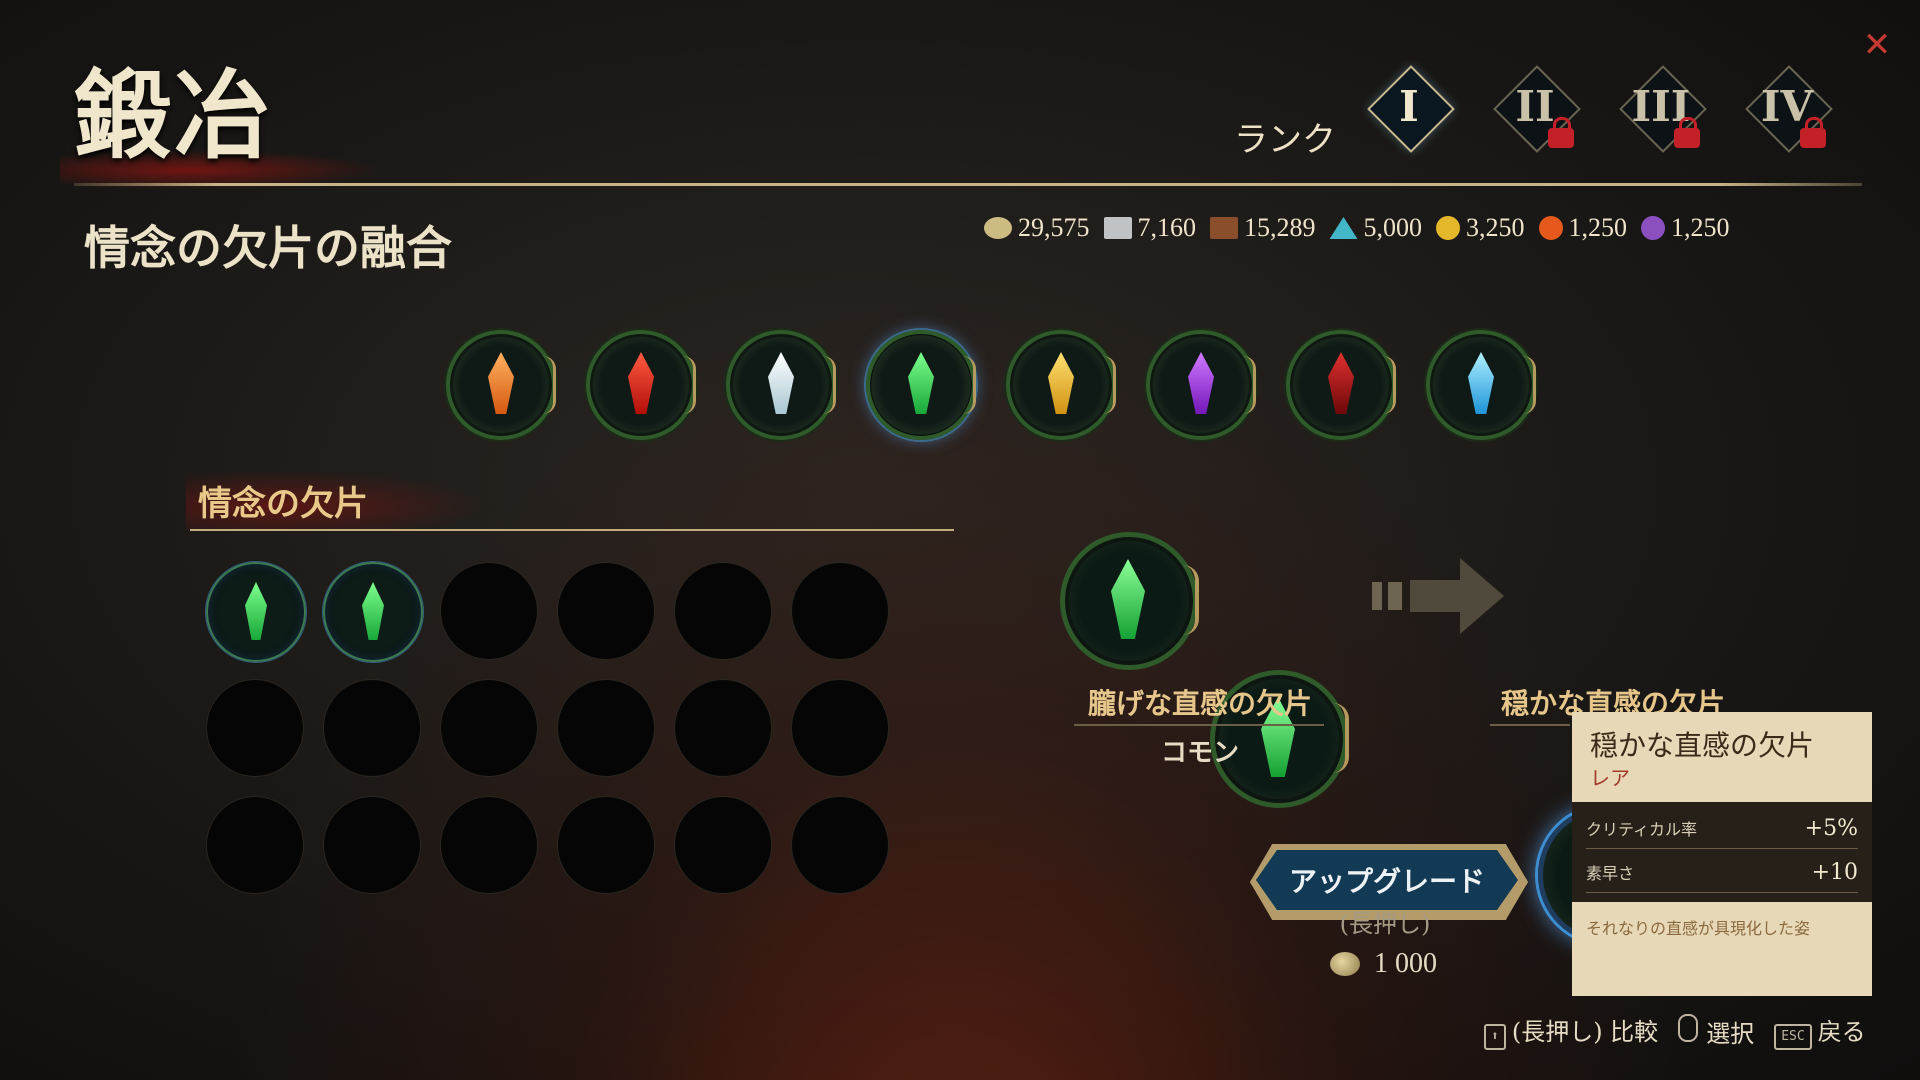 Image resolution: width=1920 pixels, height=1080 pixels. Describe the element at coordinates (1393, 227) in the screenshot. I see `currency-value: 5,000` at that location.